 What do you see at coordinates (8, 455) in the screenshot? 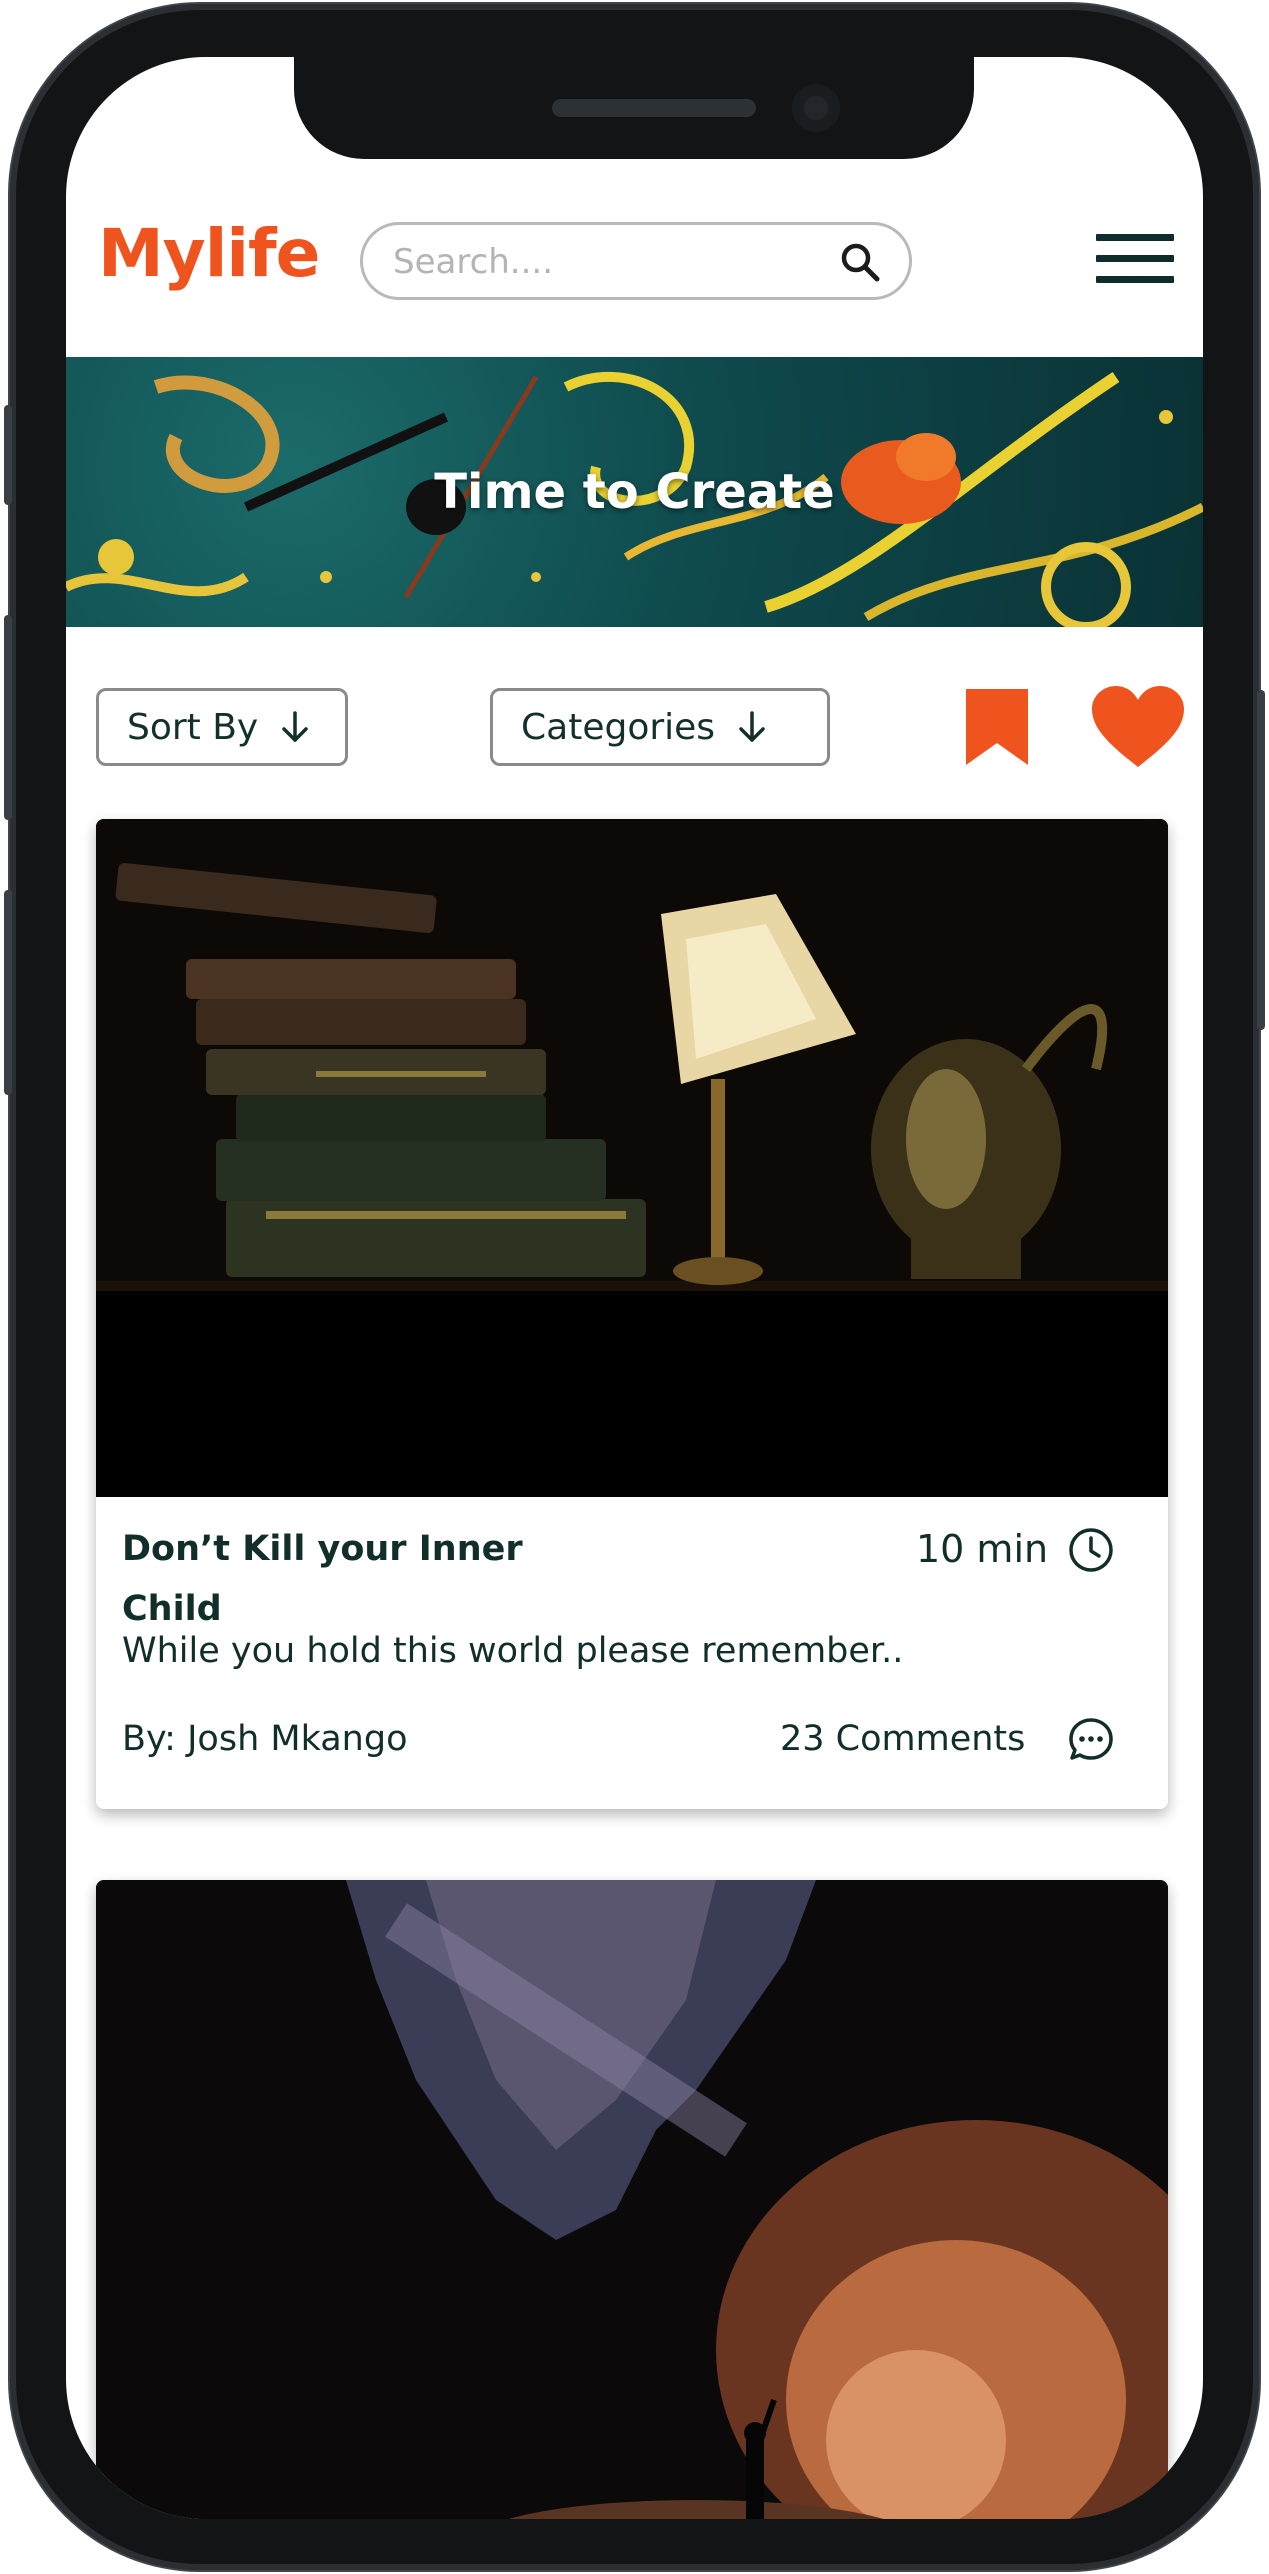
I see `phone-side-button` at bounding box center [8, 455].